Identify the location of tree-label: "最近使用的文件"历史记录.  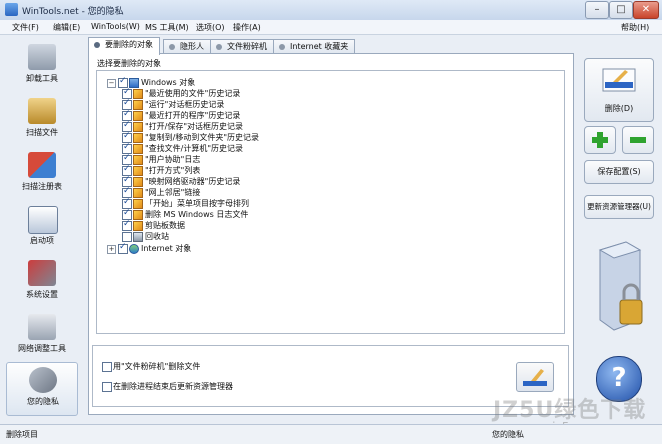
(193, 93).